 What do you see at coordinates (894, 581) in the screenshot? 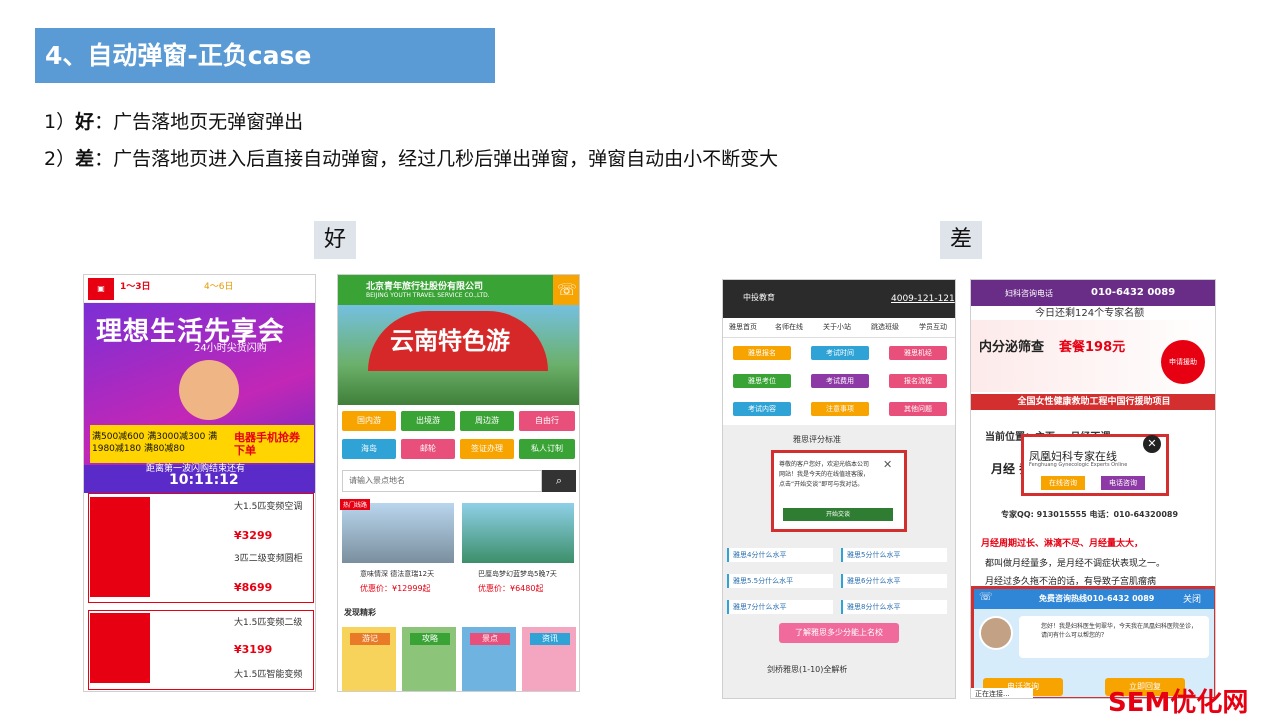
I see `p3-list-item: 雅思6分什么水平` at bounding box center [894, 581].